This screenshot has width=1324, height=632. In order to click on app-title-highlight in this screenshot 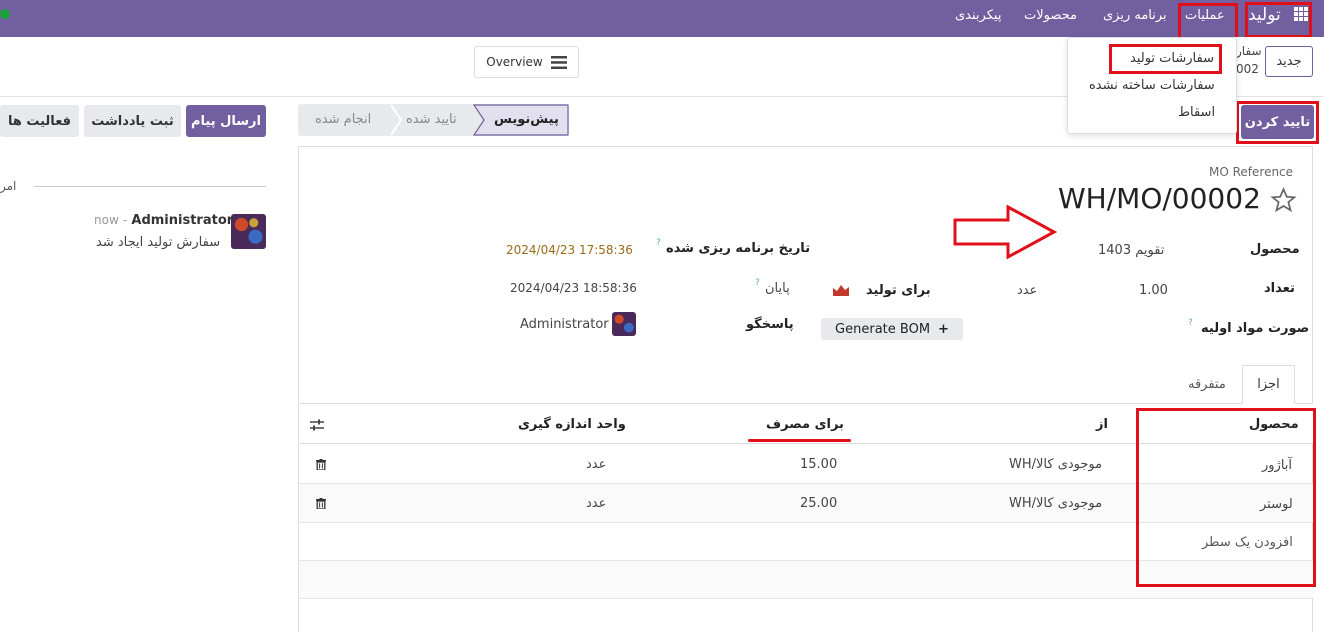, I will do `click(1278, 20)`.